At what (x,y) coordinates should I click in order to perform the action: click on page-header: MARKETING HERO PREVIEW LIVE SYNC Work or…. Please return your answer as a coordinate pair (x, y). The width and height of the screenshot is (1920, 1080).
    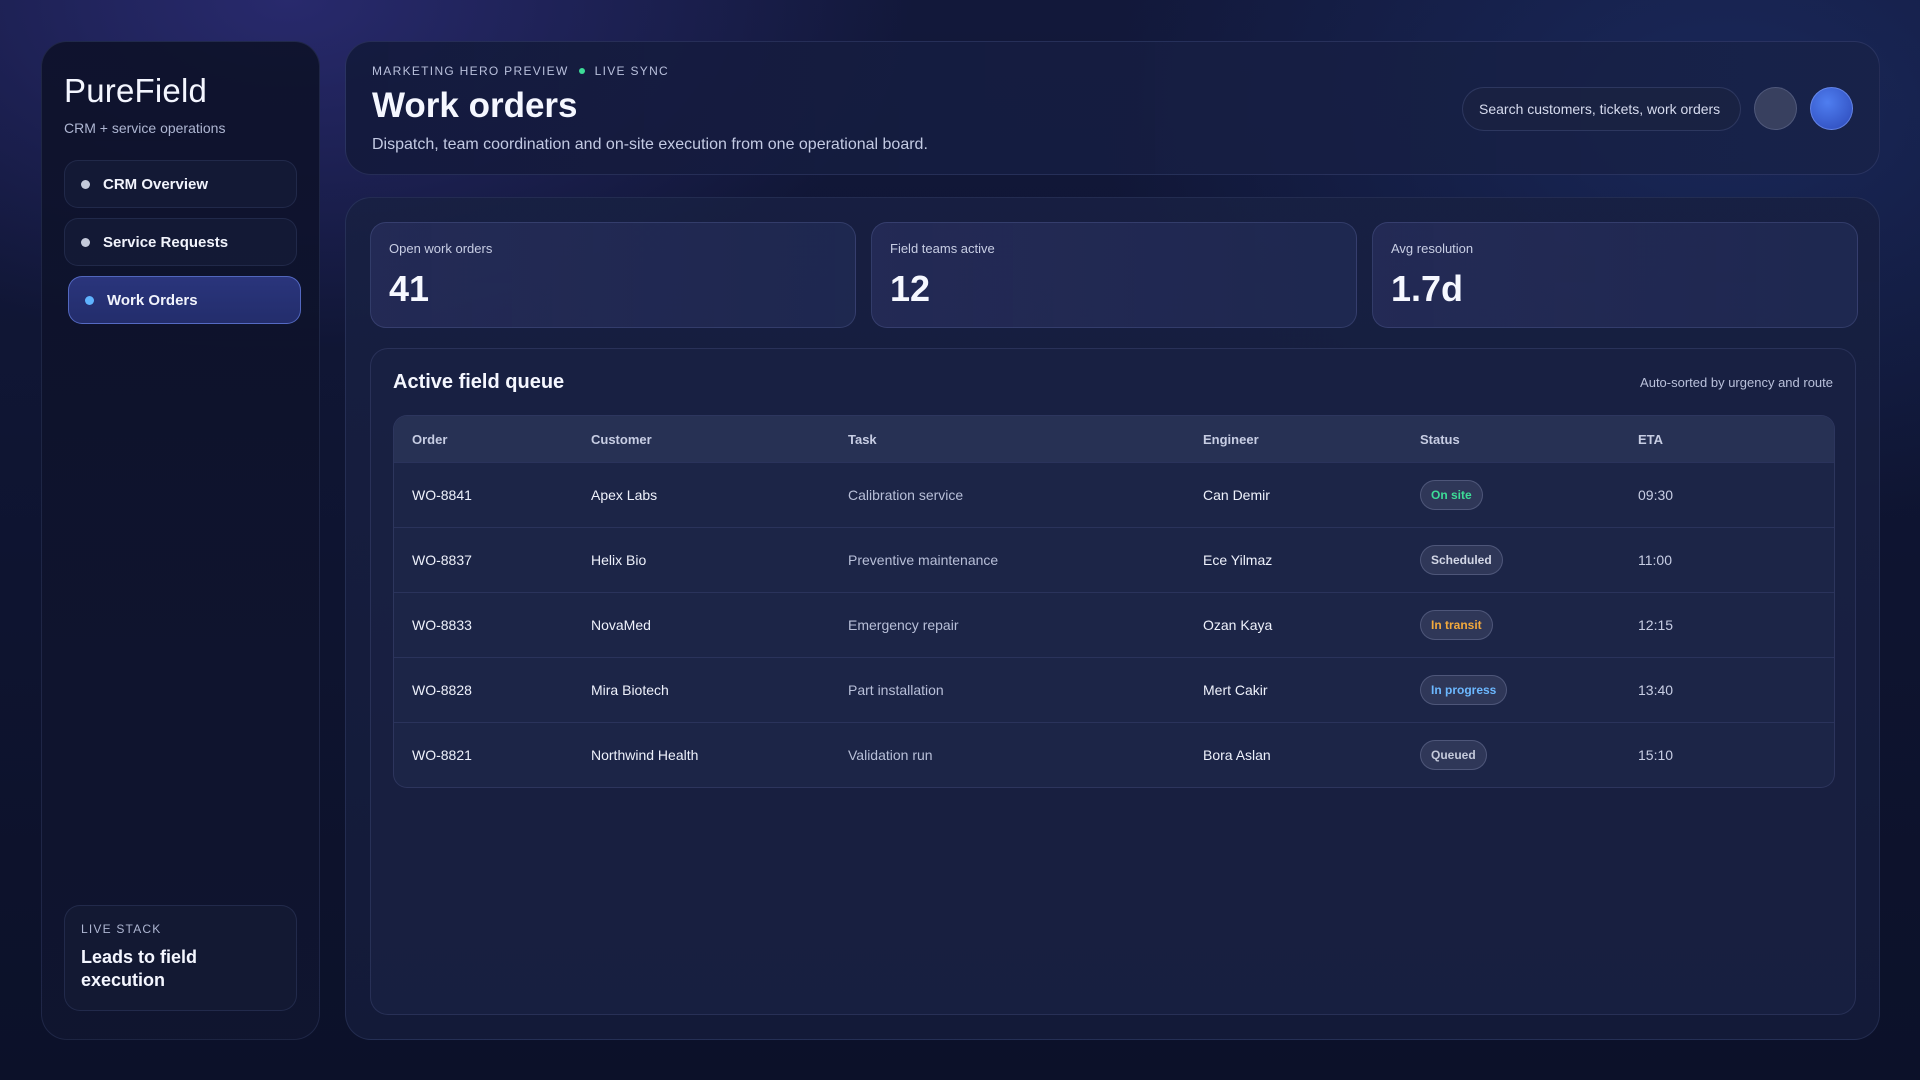
    Looking at the image, I should click on (1112, 108).